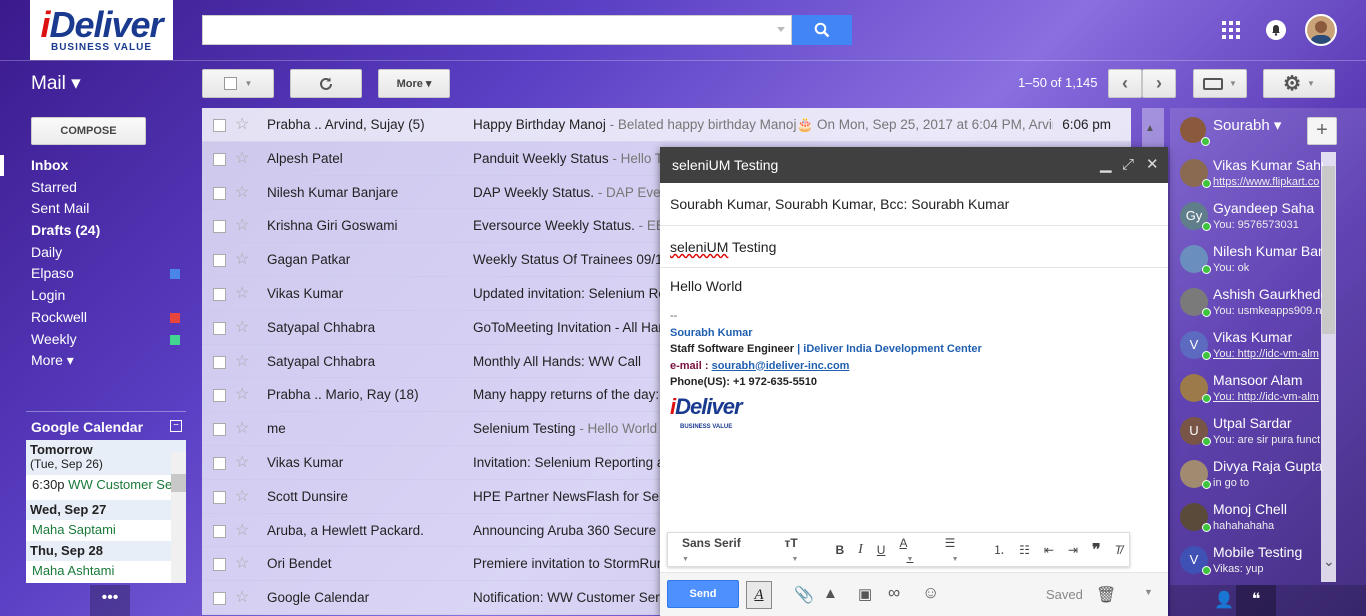  I want to click on agenda-scrollbar, so click(178, 517).